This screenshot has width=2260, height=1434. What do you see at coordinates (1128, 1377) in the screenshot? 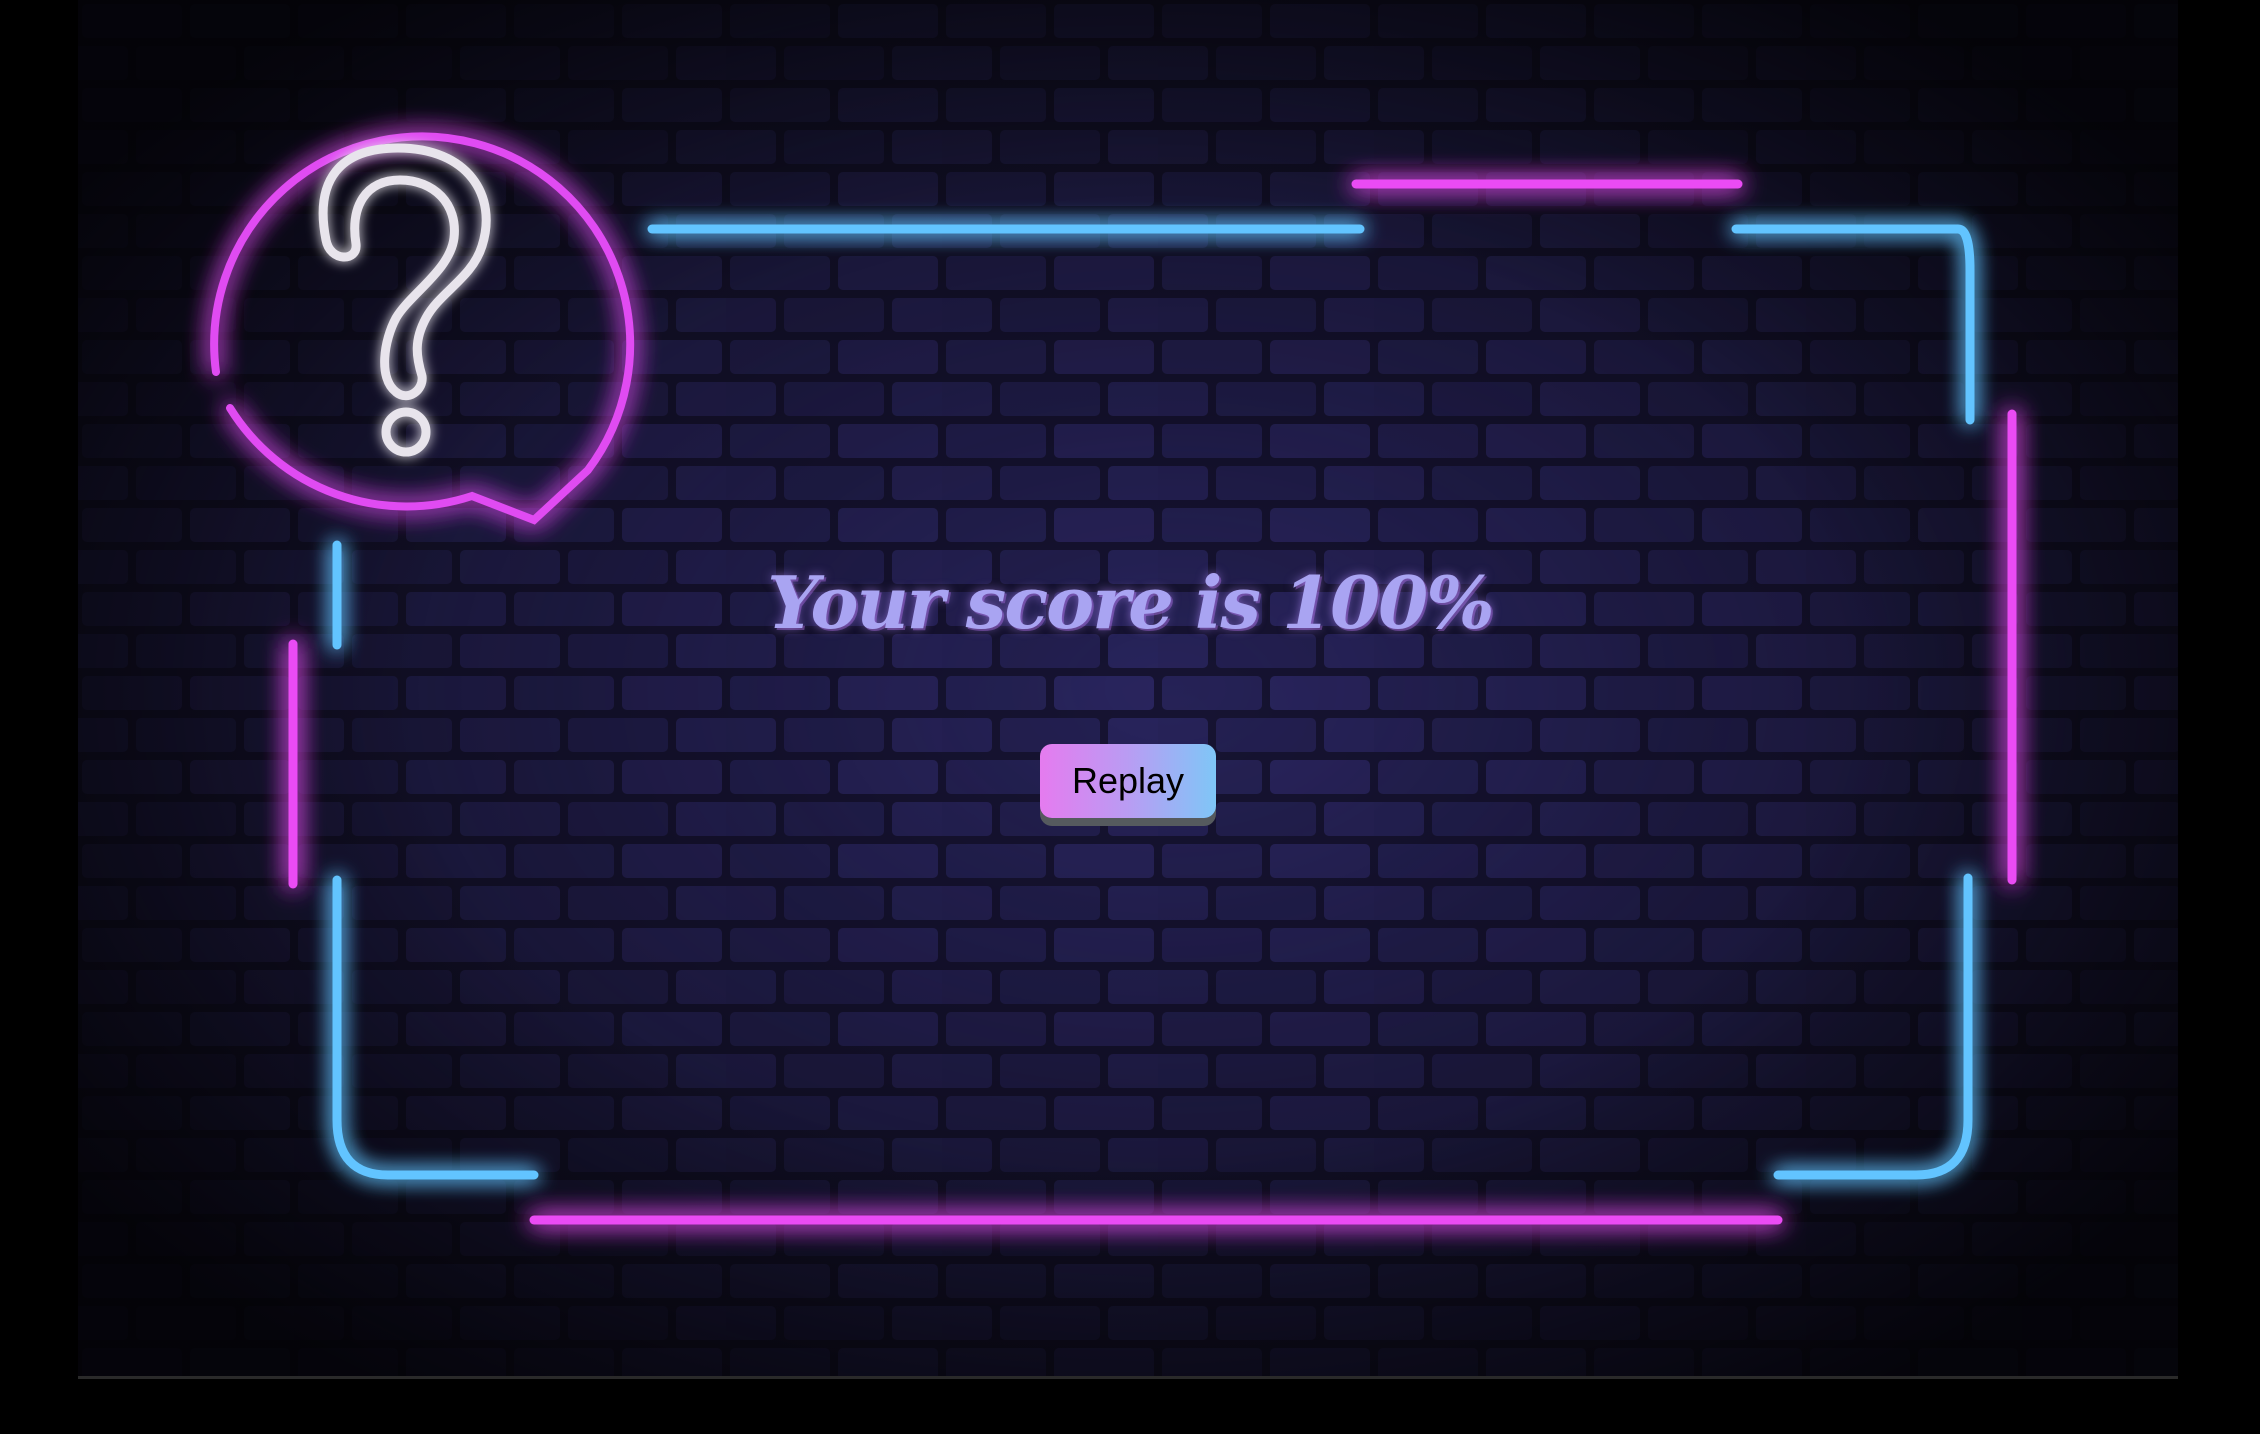
I see `scene-bottom-border` at bounding box center [1128, 1377].